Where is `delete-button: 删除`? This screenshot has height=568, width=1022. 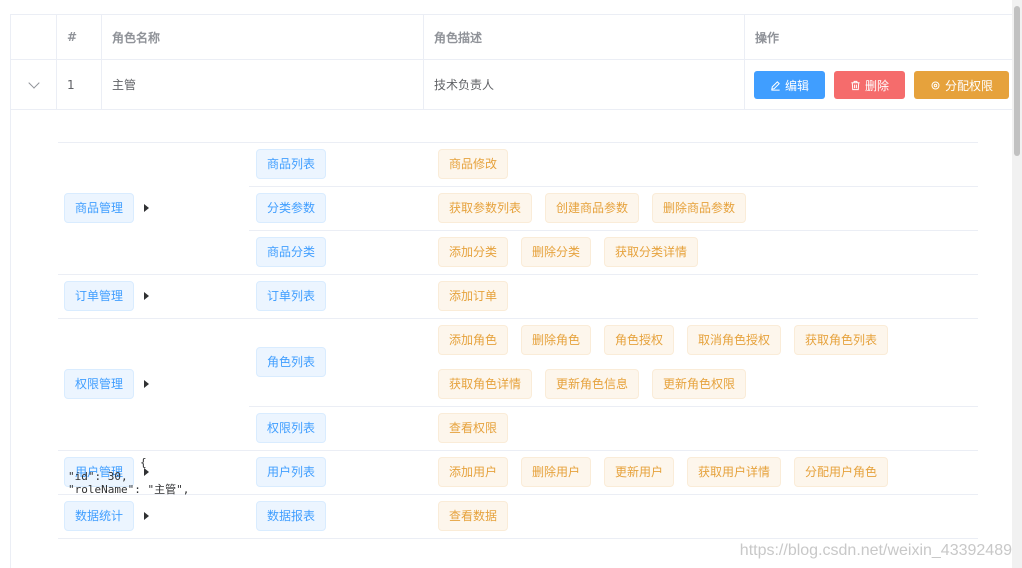 delete-button: 删除 is located at coordinates (869, 85).